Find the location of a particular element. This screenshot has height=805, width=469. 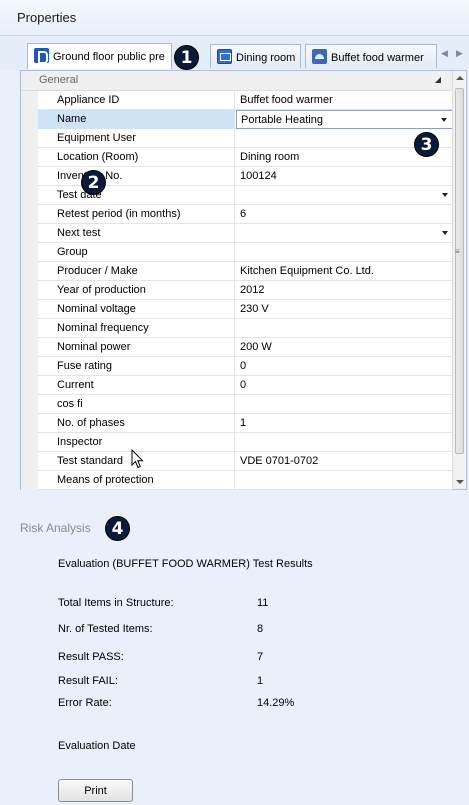

property-row: Nominal frequency is located at coordinates (237, 328).